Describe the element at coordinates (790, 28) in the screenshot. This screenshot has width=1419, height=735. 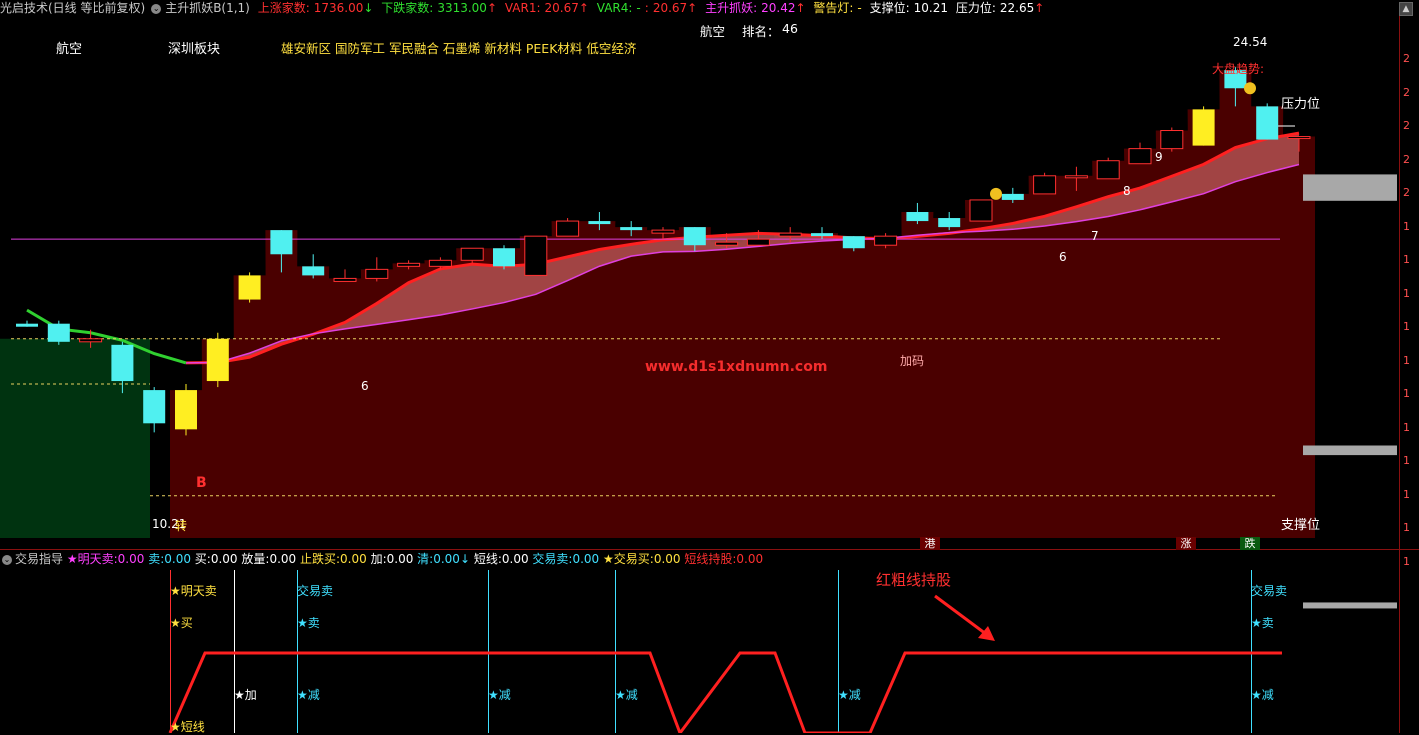
I see `rank-value: 46` at that location.